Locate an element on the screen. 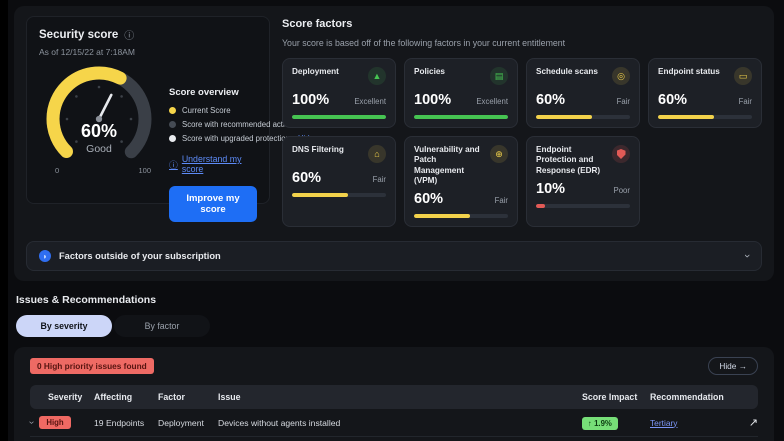 The image size is (784, 441). col-recommendation: Recommendation is located at coordinates (687, 397).